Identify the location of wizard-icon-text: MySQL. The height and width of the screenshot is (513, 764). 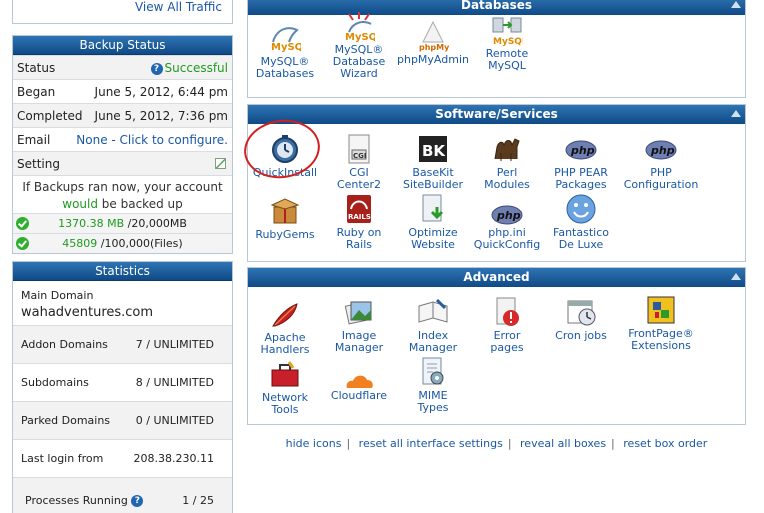
(360, 37).